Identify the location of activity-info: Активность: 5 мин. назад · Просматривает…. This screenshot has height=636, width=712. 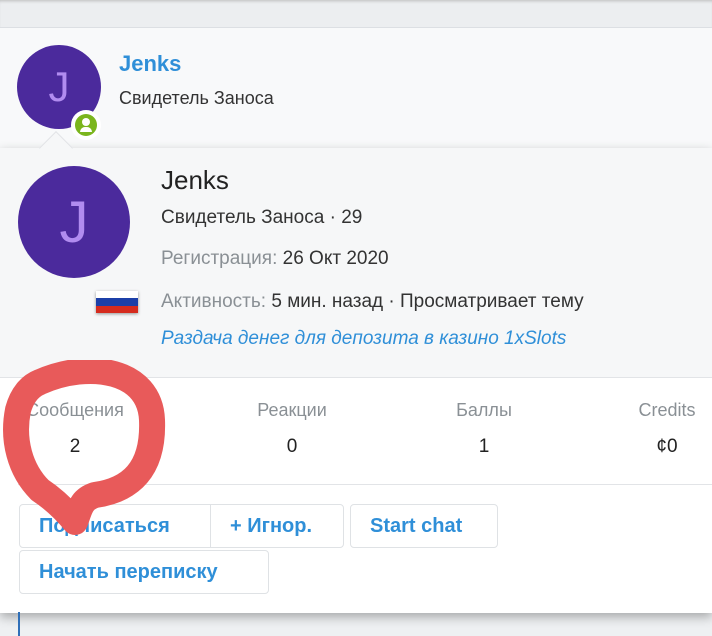
(372, 301).